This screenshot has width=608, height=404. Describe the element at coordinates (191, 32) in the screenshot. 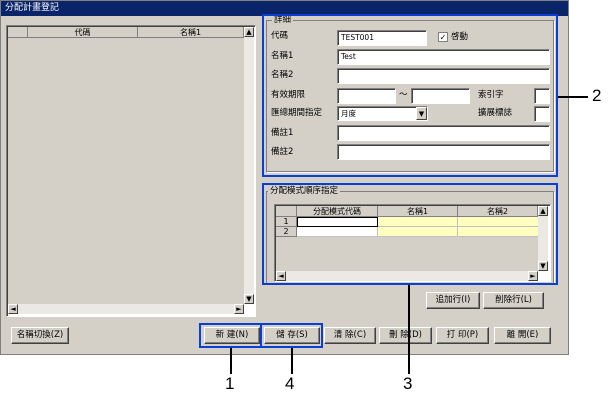

I see `list-header-name1: 名稱1` at that location.